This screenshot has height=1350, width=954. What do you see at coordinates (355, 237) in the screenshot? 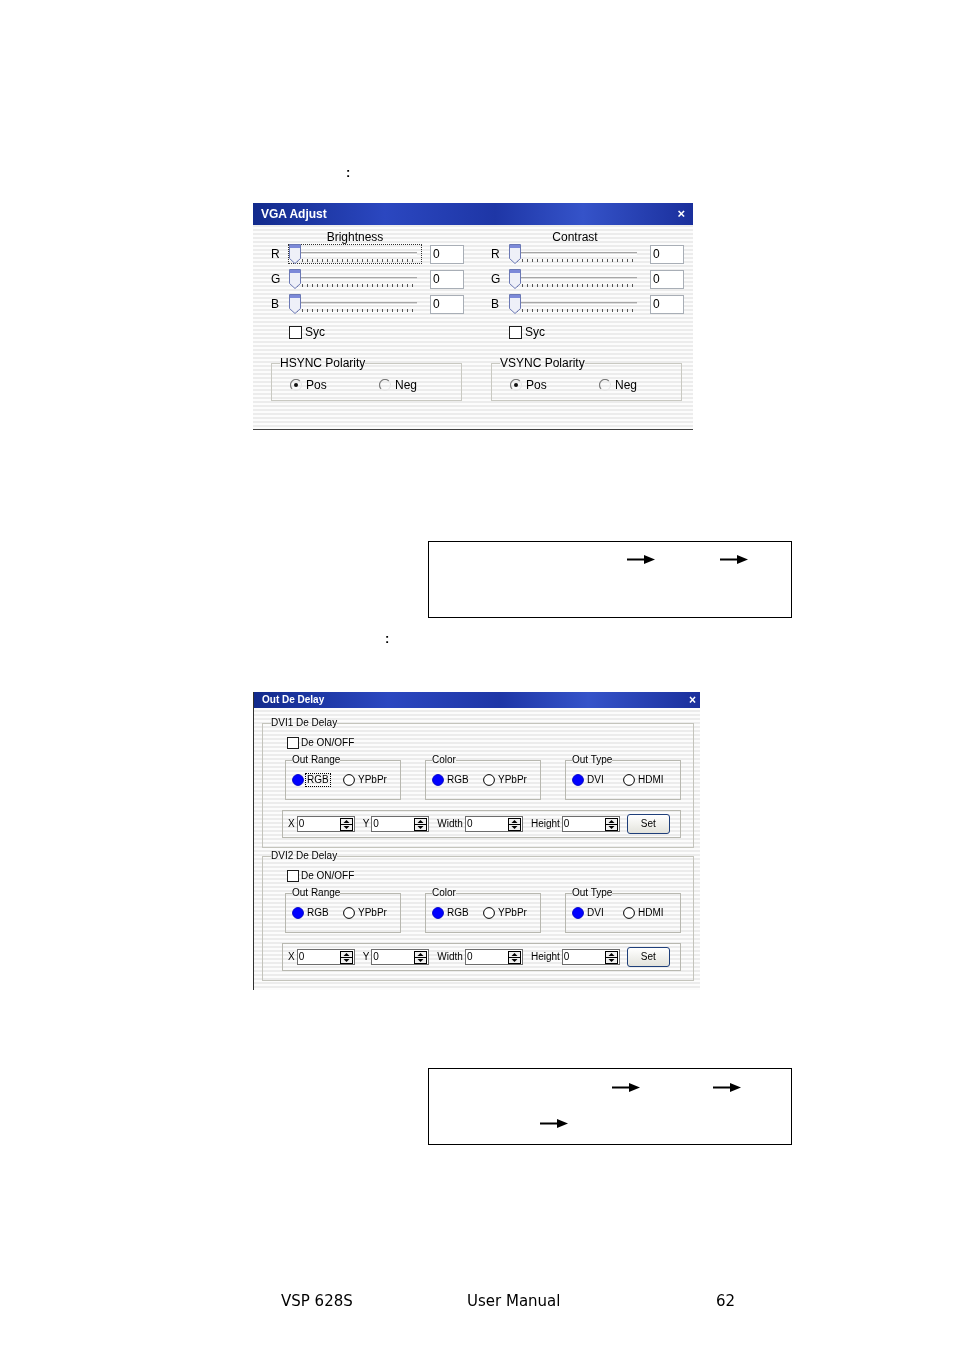
I see `slider-group-heading: Brightness` at bounding box center [355, 237].